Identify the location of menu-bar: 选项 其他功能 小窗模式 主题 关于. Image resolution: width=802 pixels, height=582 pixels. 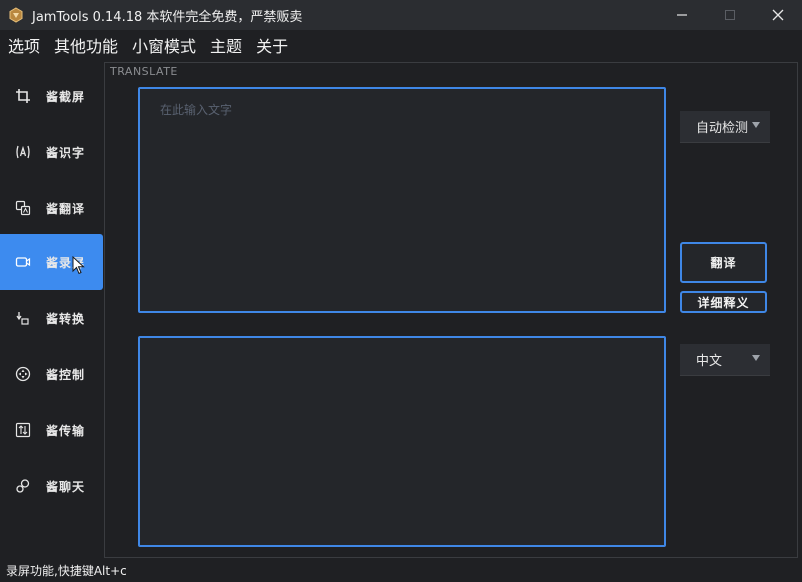
(401, 45).